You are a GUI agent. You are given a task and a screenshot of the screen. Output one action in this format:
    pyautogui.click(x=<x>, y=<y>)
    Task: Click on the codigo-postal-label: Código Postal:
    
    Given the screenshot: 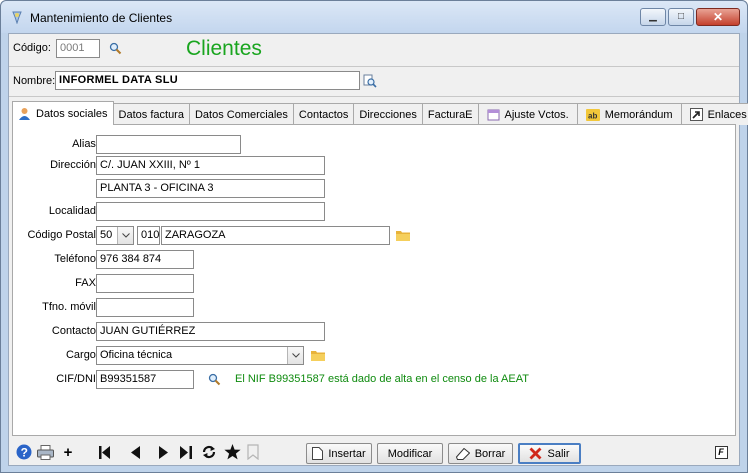 What is the action you would take?
    pyautogui.click(x=63, y=235)
    